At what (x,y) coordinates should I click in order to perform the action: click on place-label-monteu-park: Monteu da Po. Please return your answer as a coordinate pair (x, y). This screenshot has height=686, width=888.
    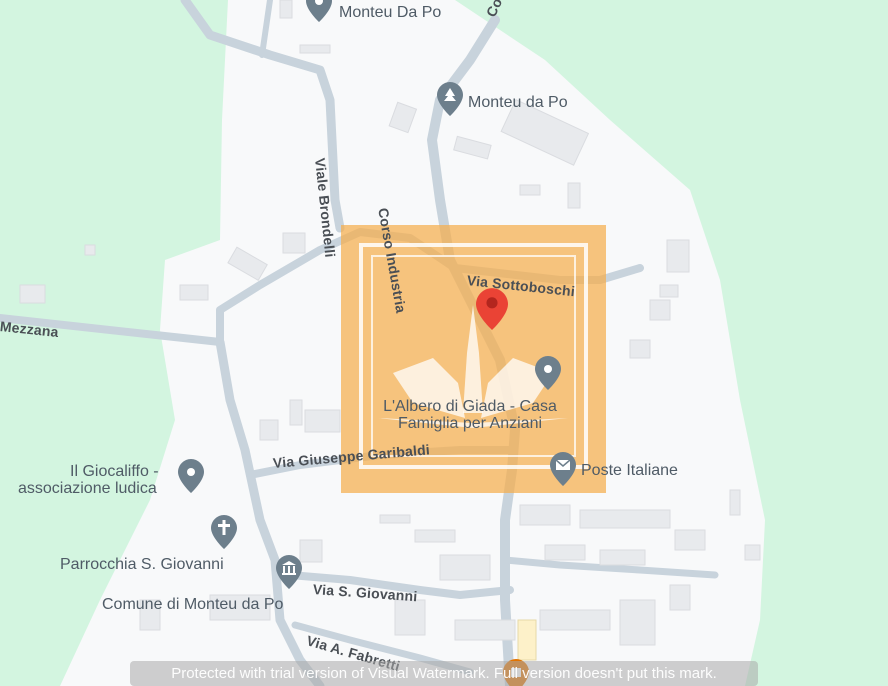
    Looking at the image, I should click on (518, 103).